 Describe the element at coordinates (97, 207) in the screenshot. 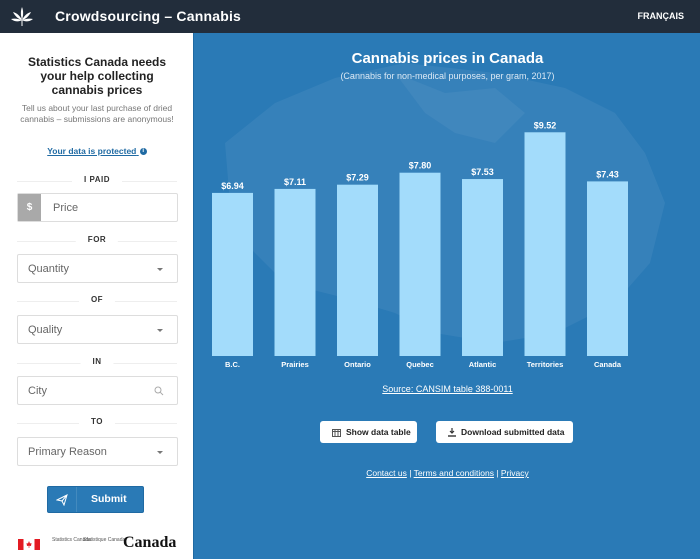

I see `price-input: $ Price` at that location.